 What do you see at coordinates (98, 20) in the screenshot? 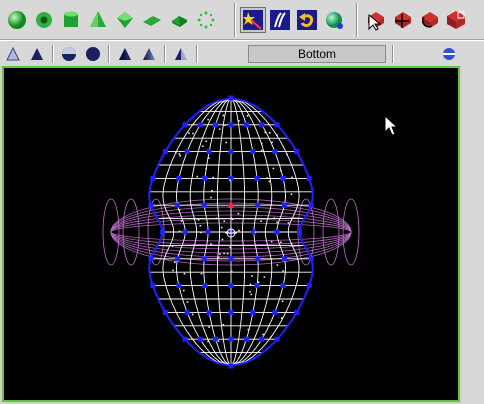
I see `cone-icon` at bounding box center [98, 20].